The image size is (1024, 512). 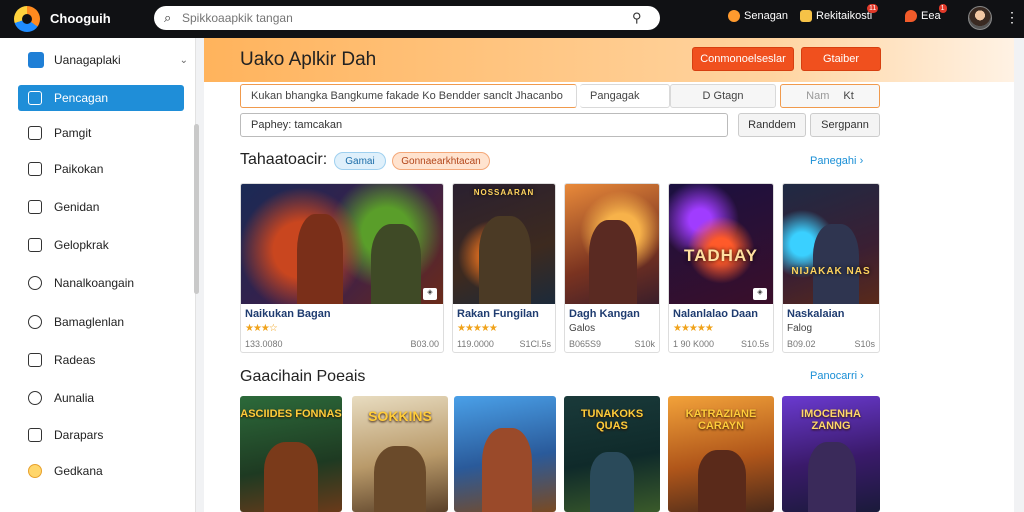 What do you see at coordinates (721, 344) in the screenshot?
I see `card-meta: 1 90 K000 S10.5s` at bounding box center [721, 344].